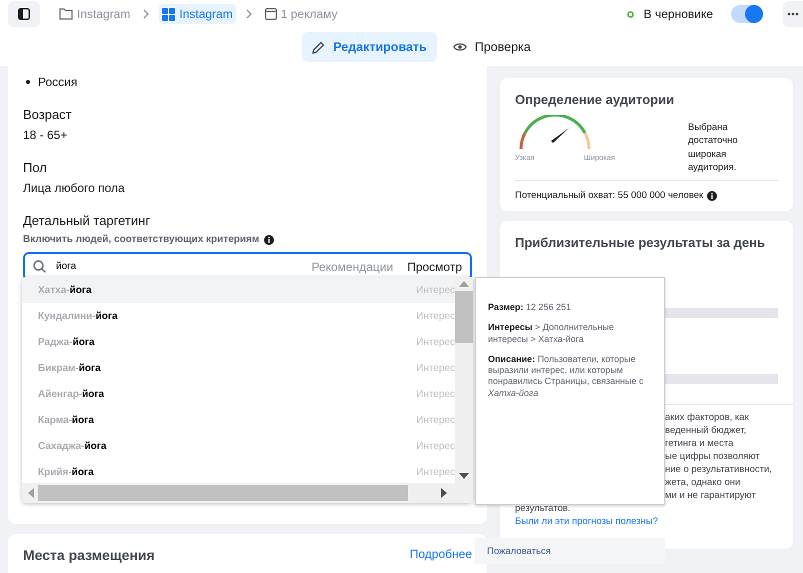  I want to click on suggestion-item: Крийя-йога Интерес, so click(238, 471).